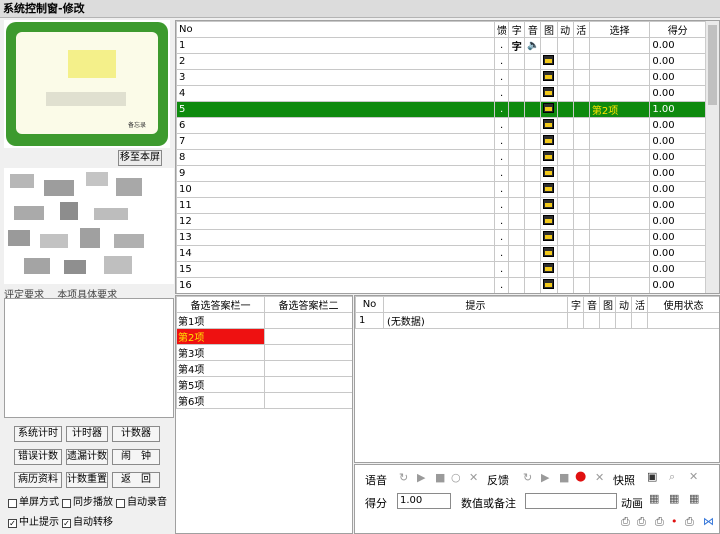  Describe the element at coordinates (475, 304) in the screenshot. I see `col-hint: 提示` at that location.